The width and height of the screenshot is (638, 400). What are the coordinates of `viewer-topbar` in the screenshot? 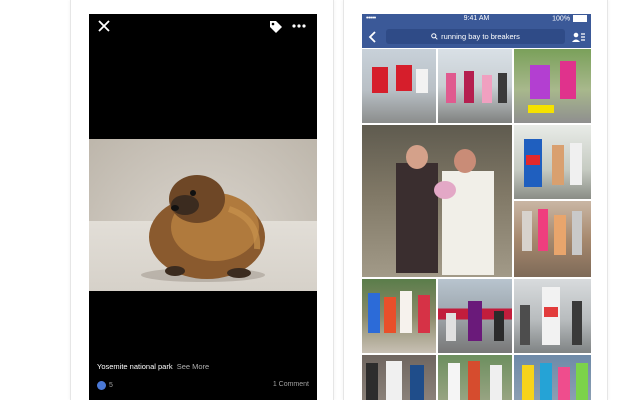 It's located at (203, 28).